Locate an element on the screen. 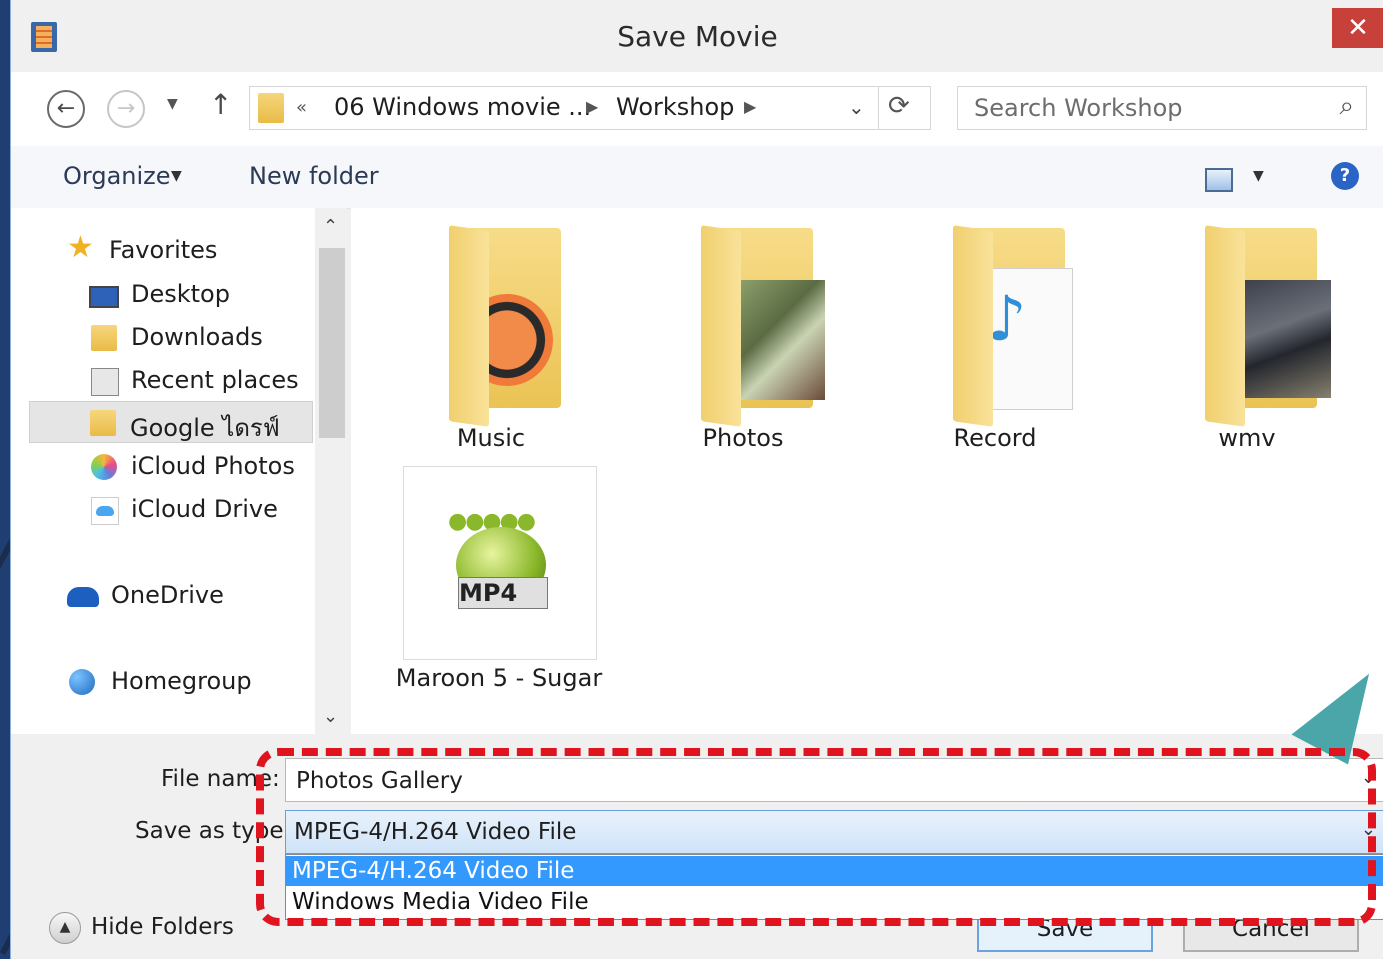 This screenshot has height=959, width=1383. address-dropdown-button: ⌄ is located at coordinates (856, 107).